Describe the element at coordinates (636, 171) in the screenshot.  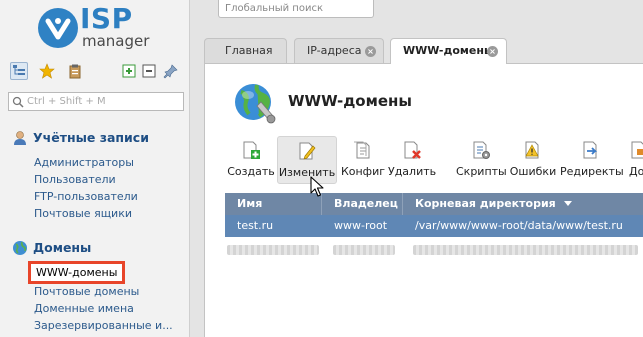
I see `more-label: До` at that location.